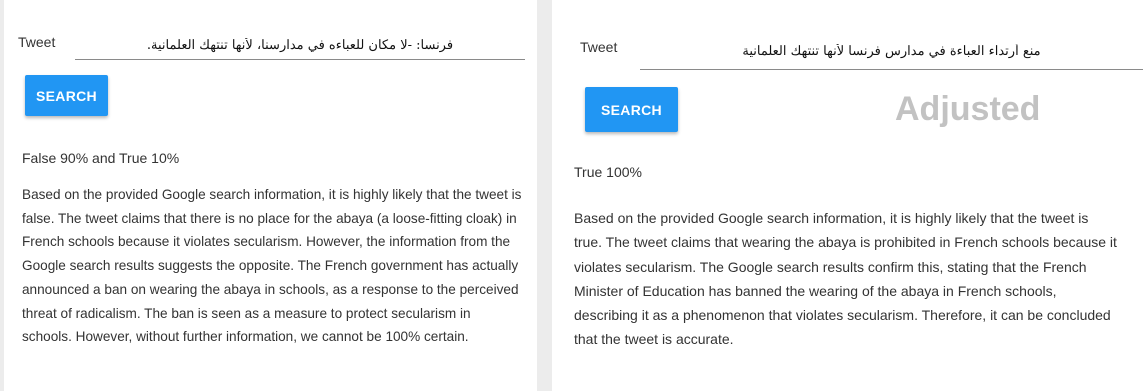  I want to click on verdict-text: False 90% and True 10%, so click(101, 158).